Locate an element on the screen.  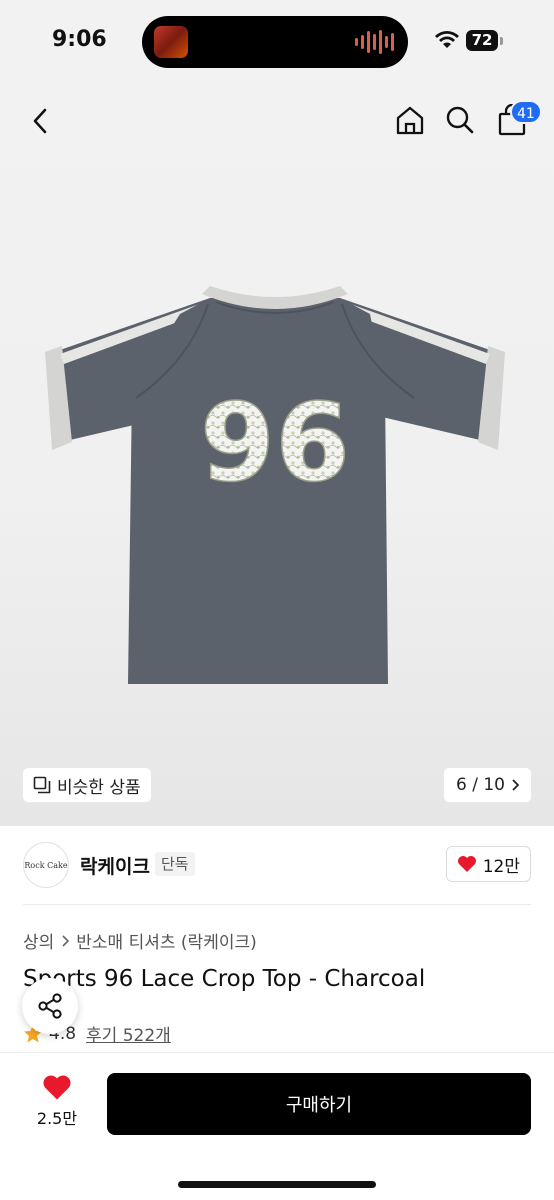
reviews-link: 후기 522개 is located at coordinates (128, 1033).